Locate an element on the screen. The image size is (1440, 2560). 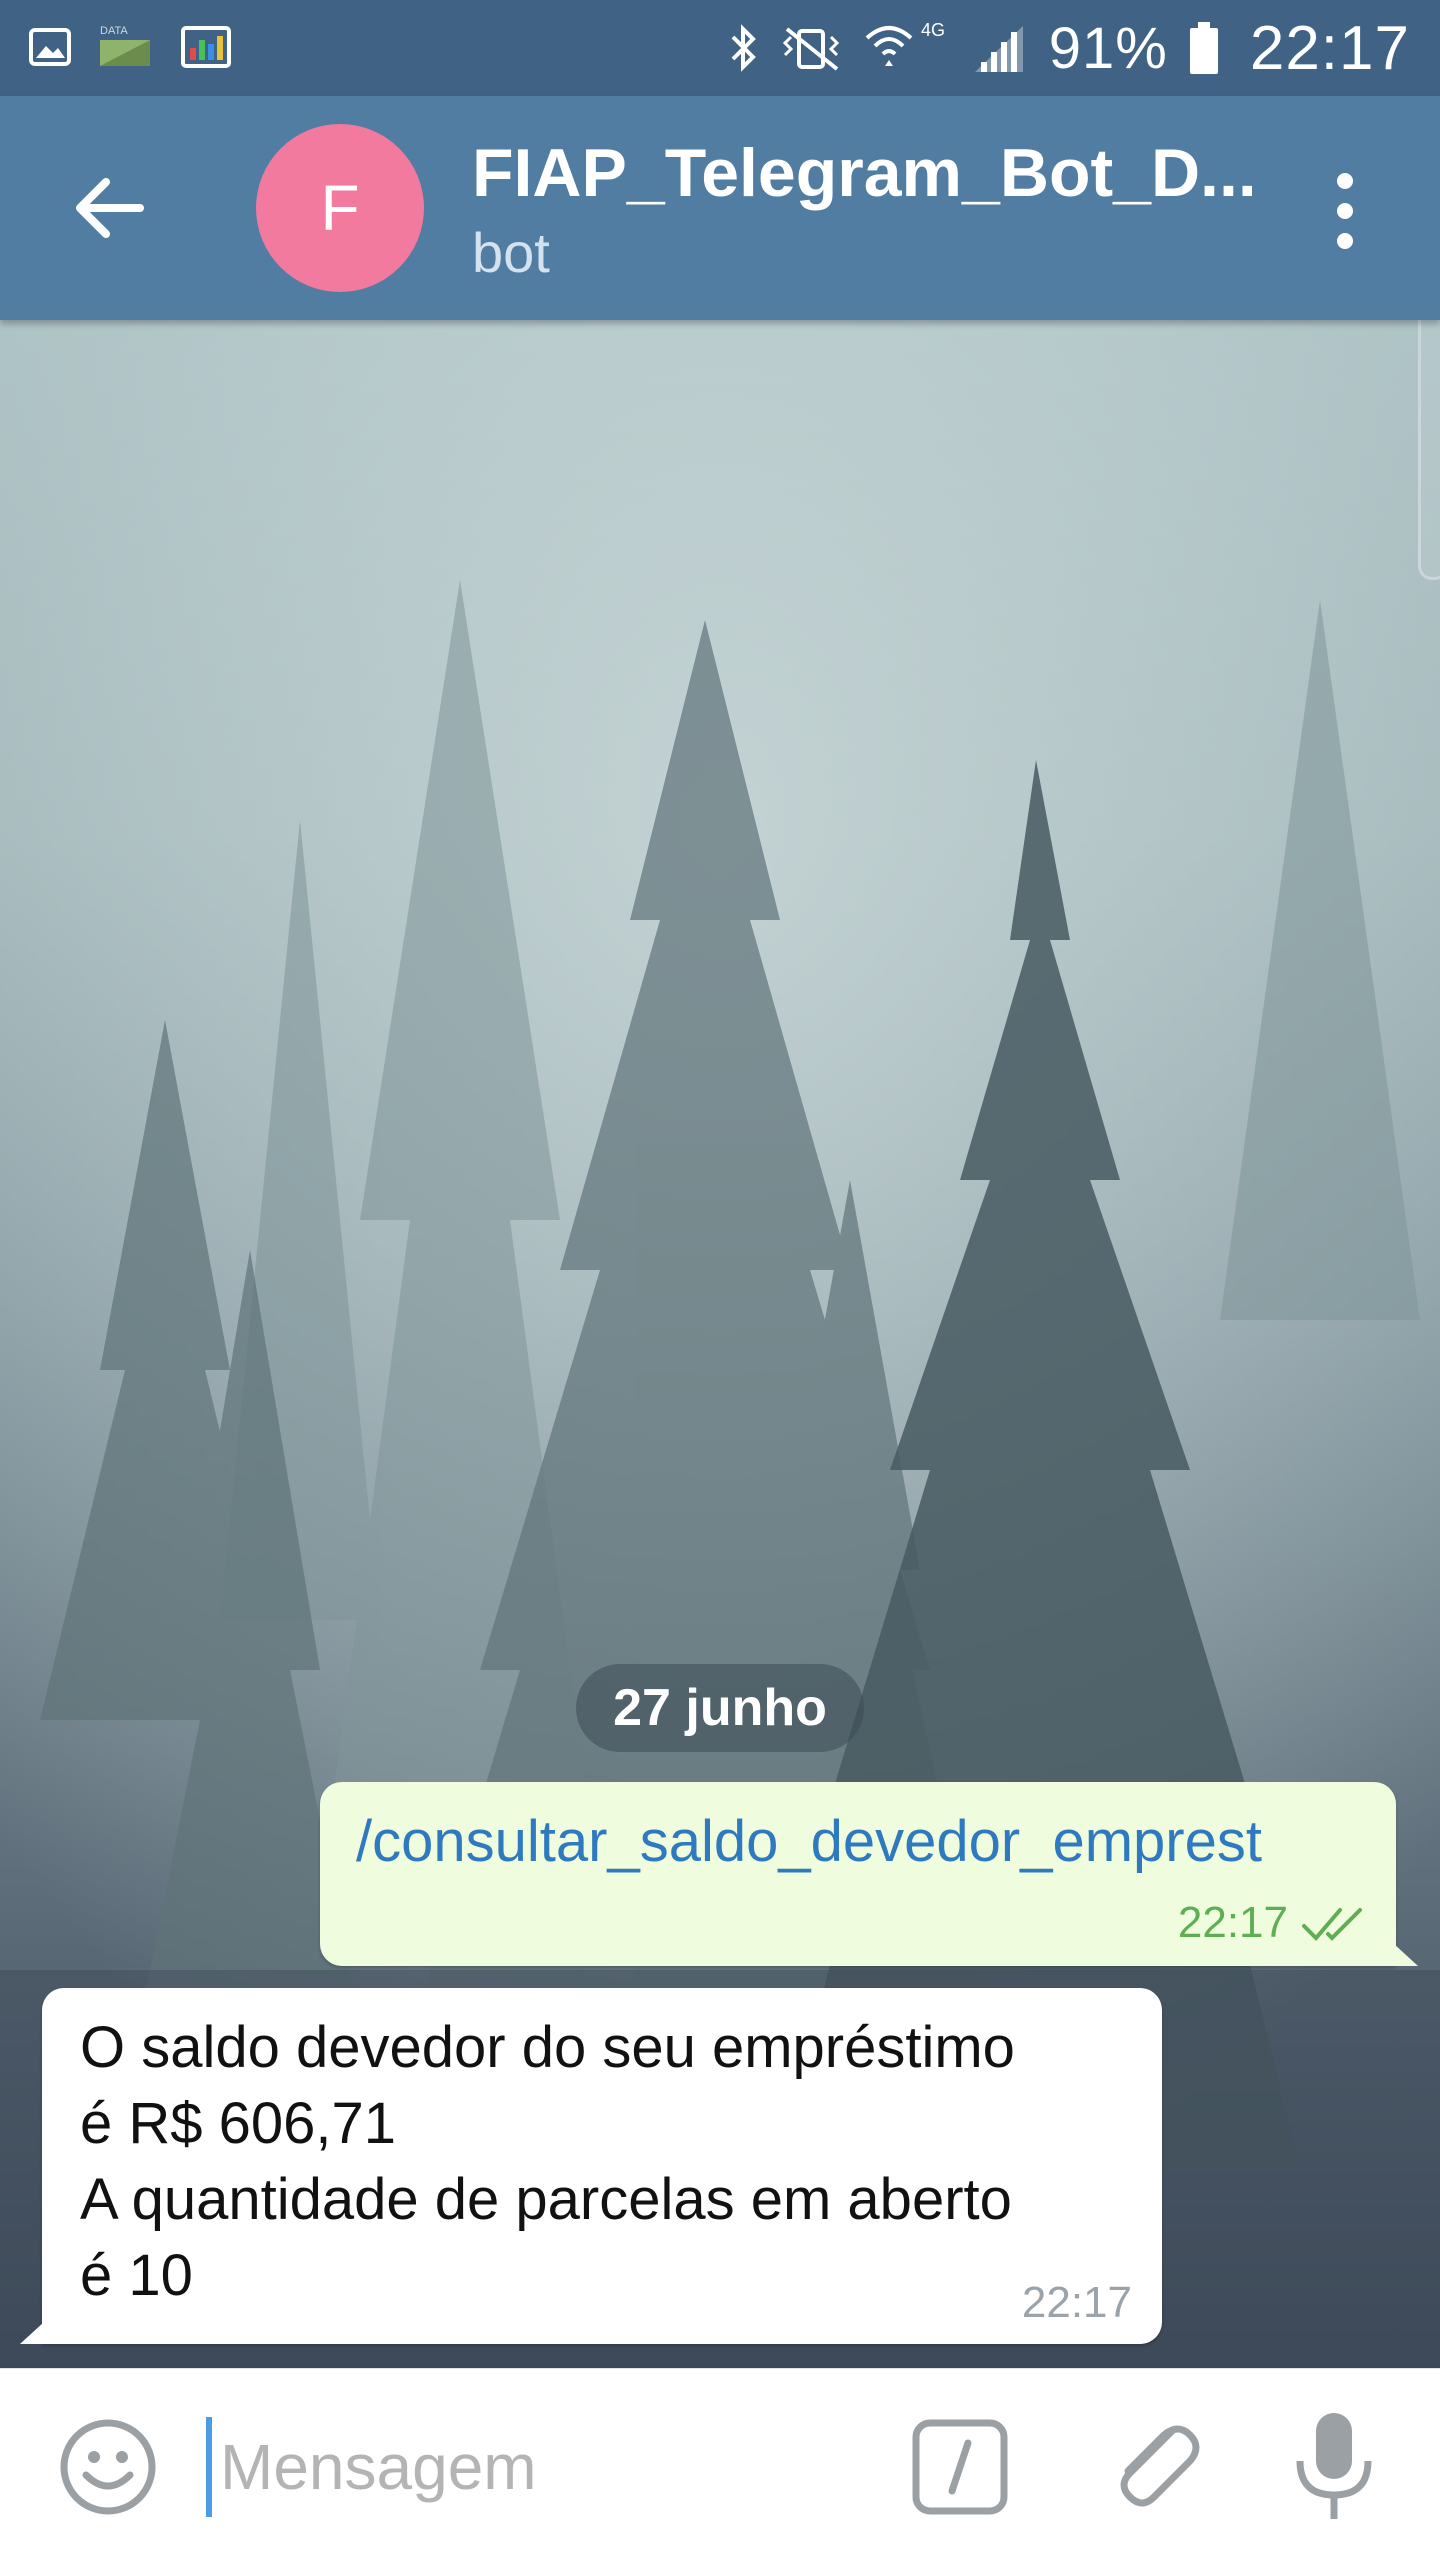
wifi-icon: 4G is located at coordinates (905, 43).